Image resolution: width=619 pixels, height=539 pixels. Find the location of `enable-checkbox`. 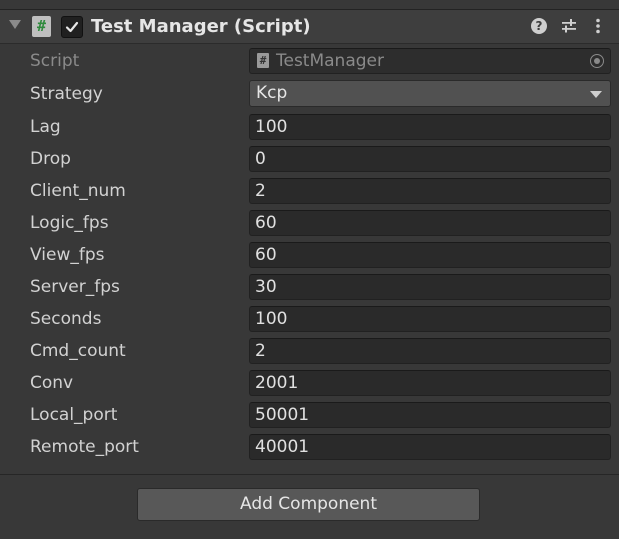

enable-checkbox is located at coordinates (72, 27).